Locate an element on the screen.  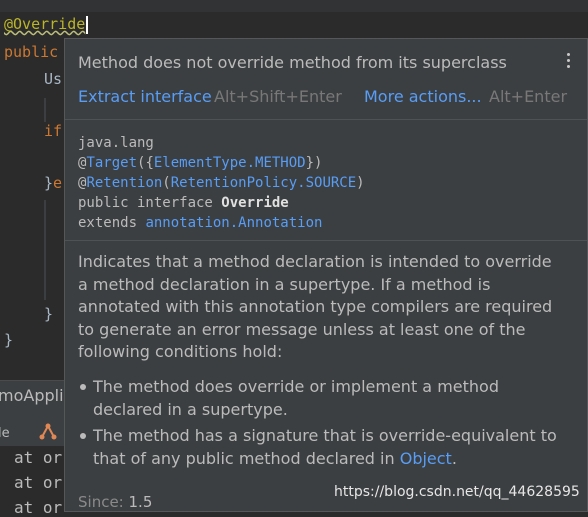
override-annotation: @Override is located at coordinates (44, 24).